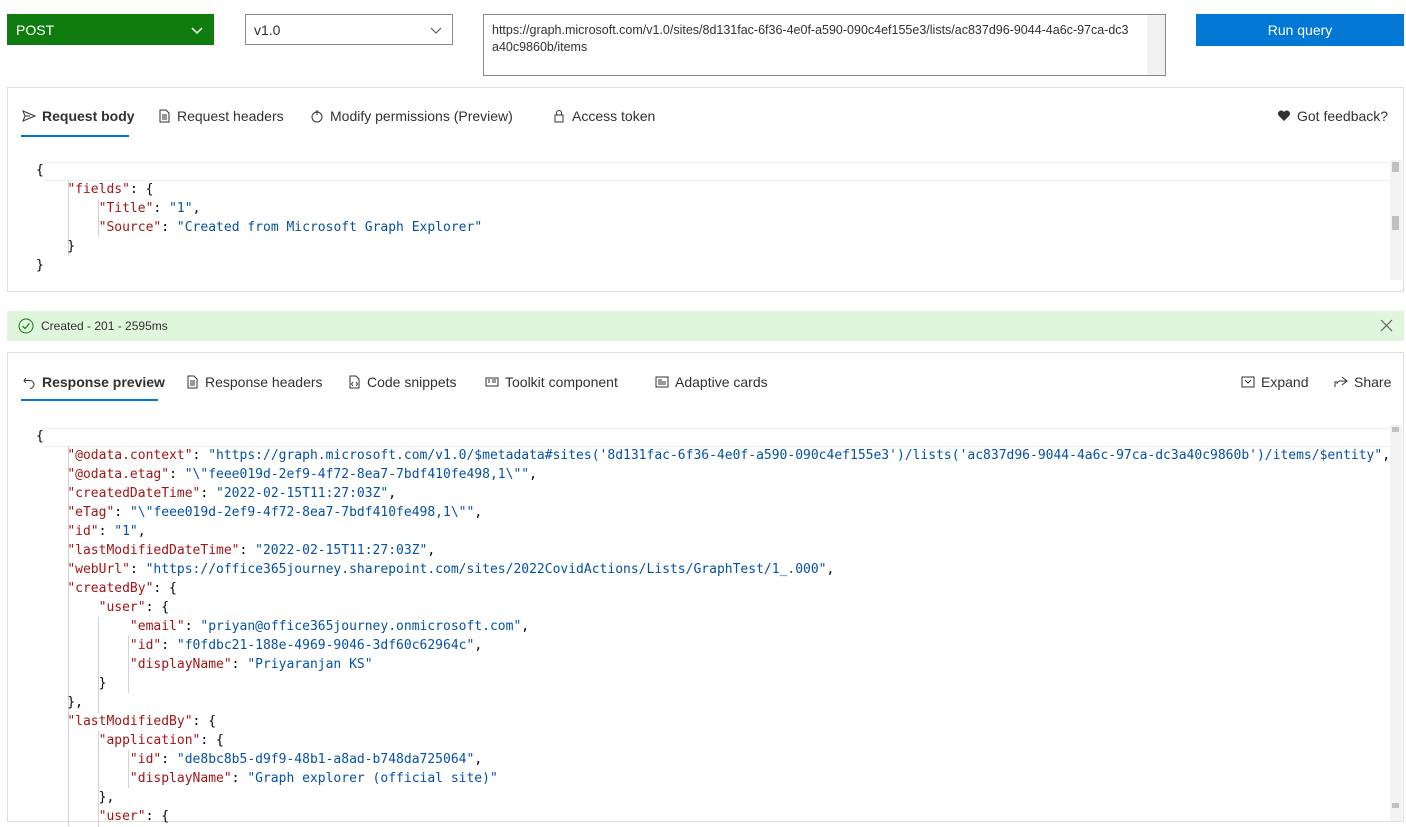 This screenshot has height=827, width=1406. I want to click on http-method-dropdown: POST, so click(110, 29).